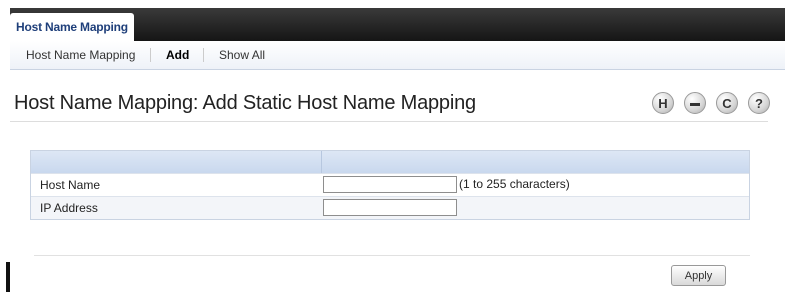  I want to click on window-edge-handle, so click(8, 277).